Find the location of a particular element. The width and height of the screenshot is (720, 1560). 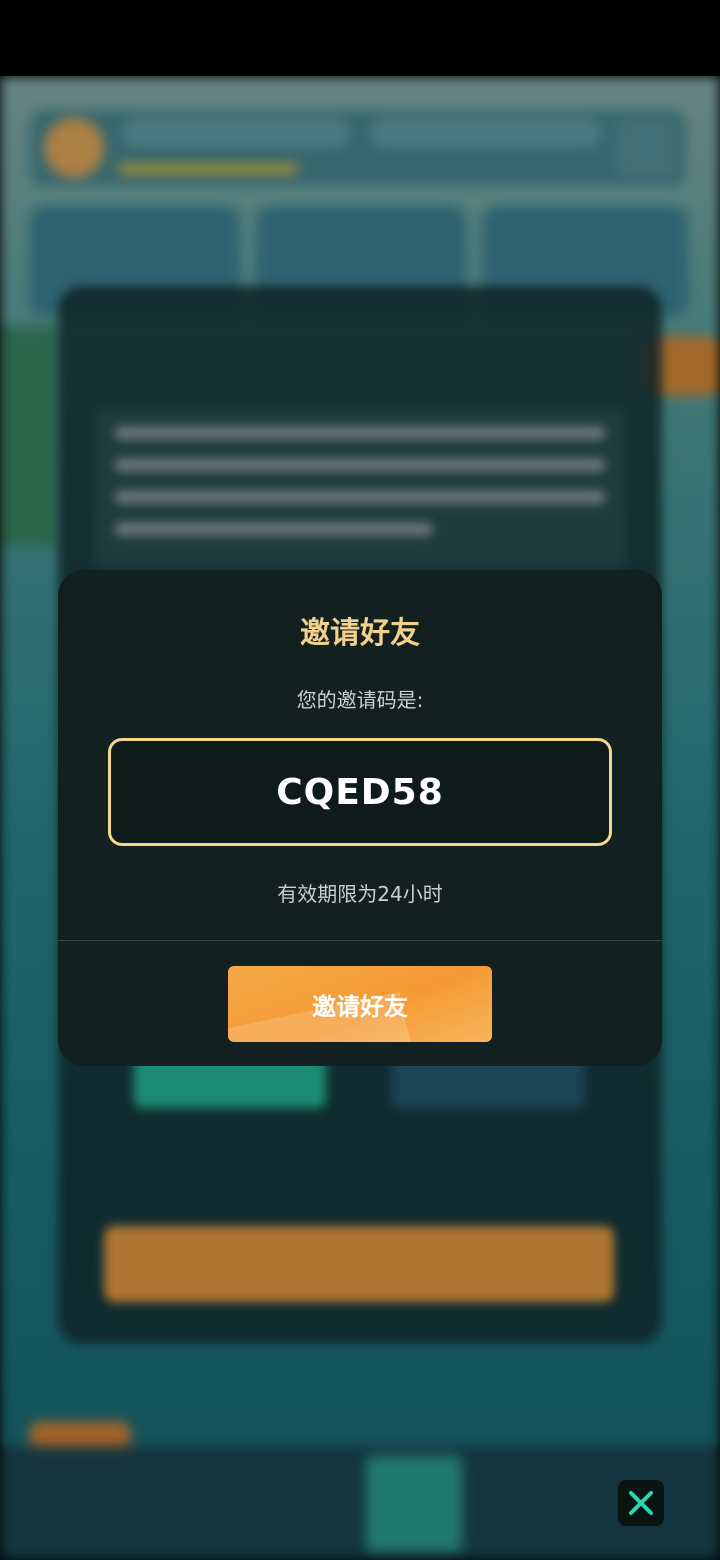

invite-code-box: CQED58 is located at coordinates (360, 792).